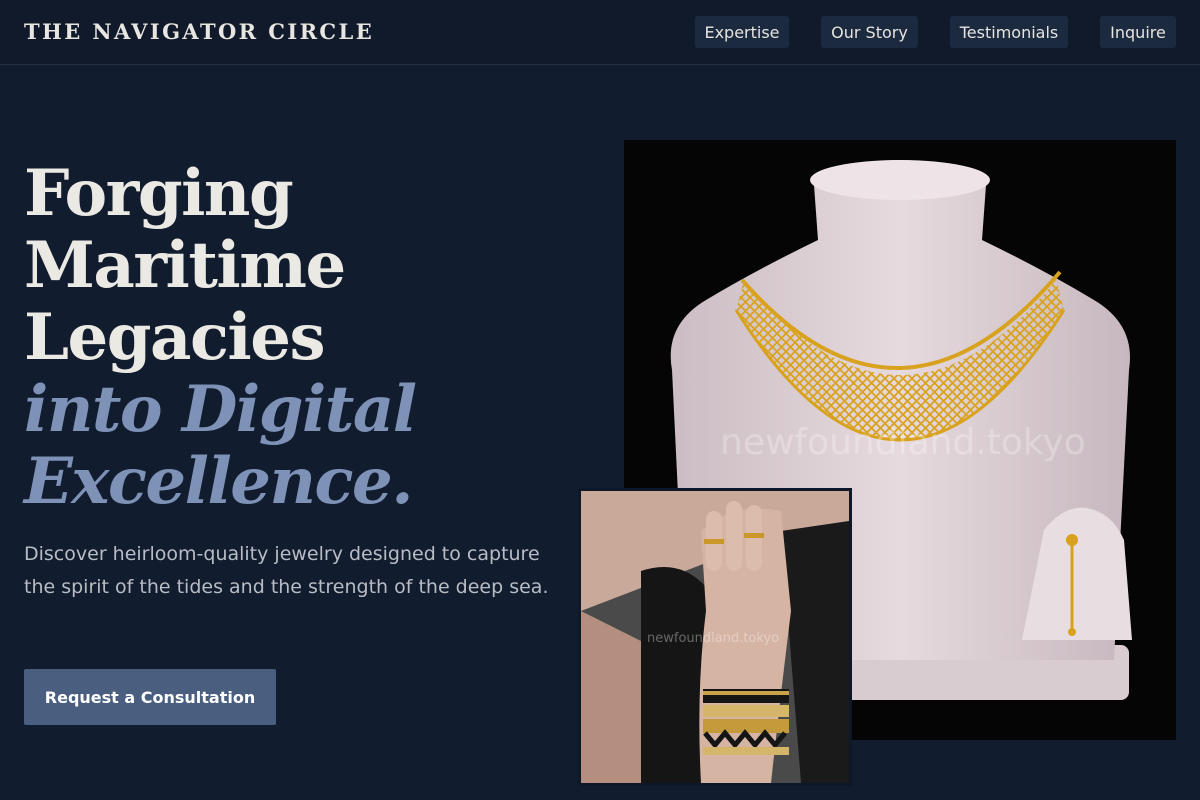 This screenshot has width=1200, height=800. I want to click on nav-inquire: Inquire, so click(1138, 32).